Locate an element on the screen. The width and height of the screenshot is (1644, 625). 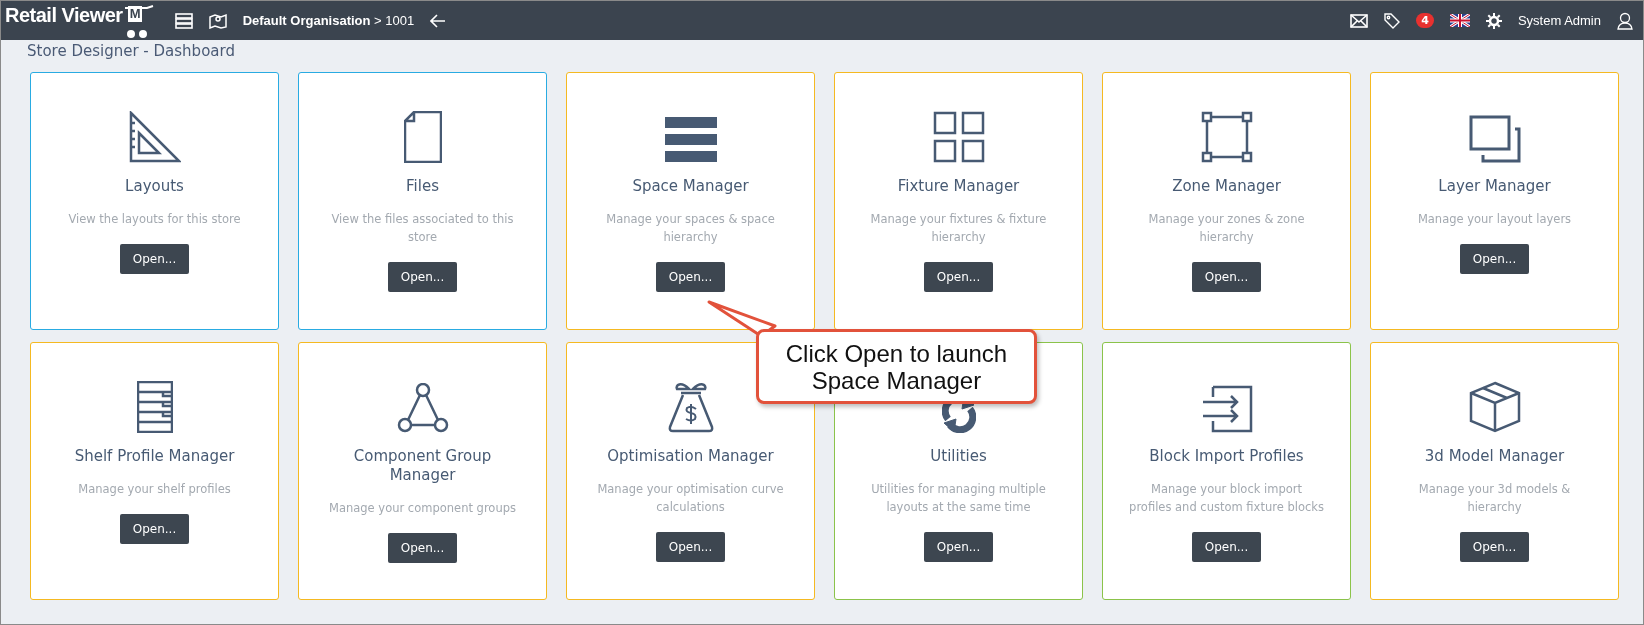
settings-icon is located at coordinates (1493, 20).